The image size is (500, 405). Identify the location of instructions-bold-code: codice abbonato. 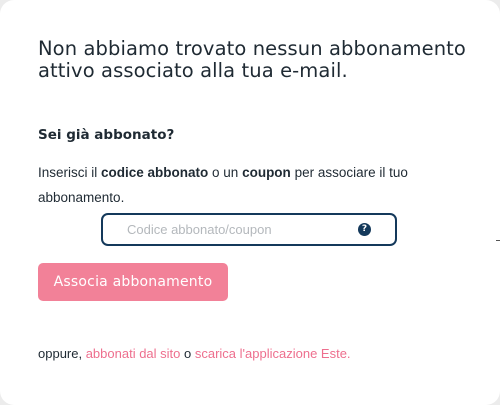
(155, 172).